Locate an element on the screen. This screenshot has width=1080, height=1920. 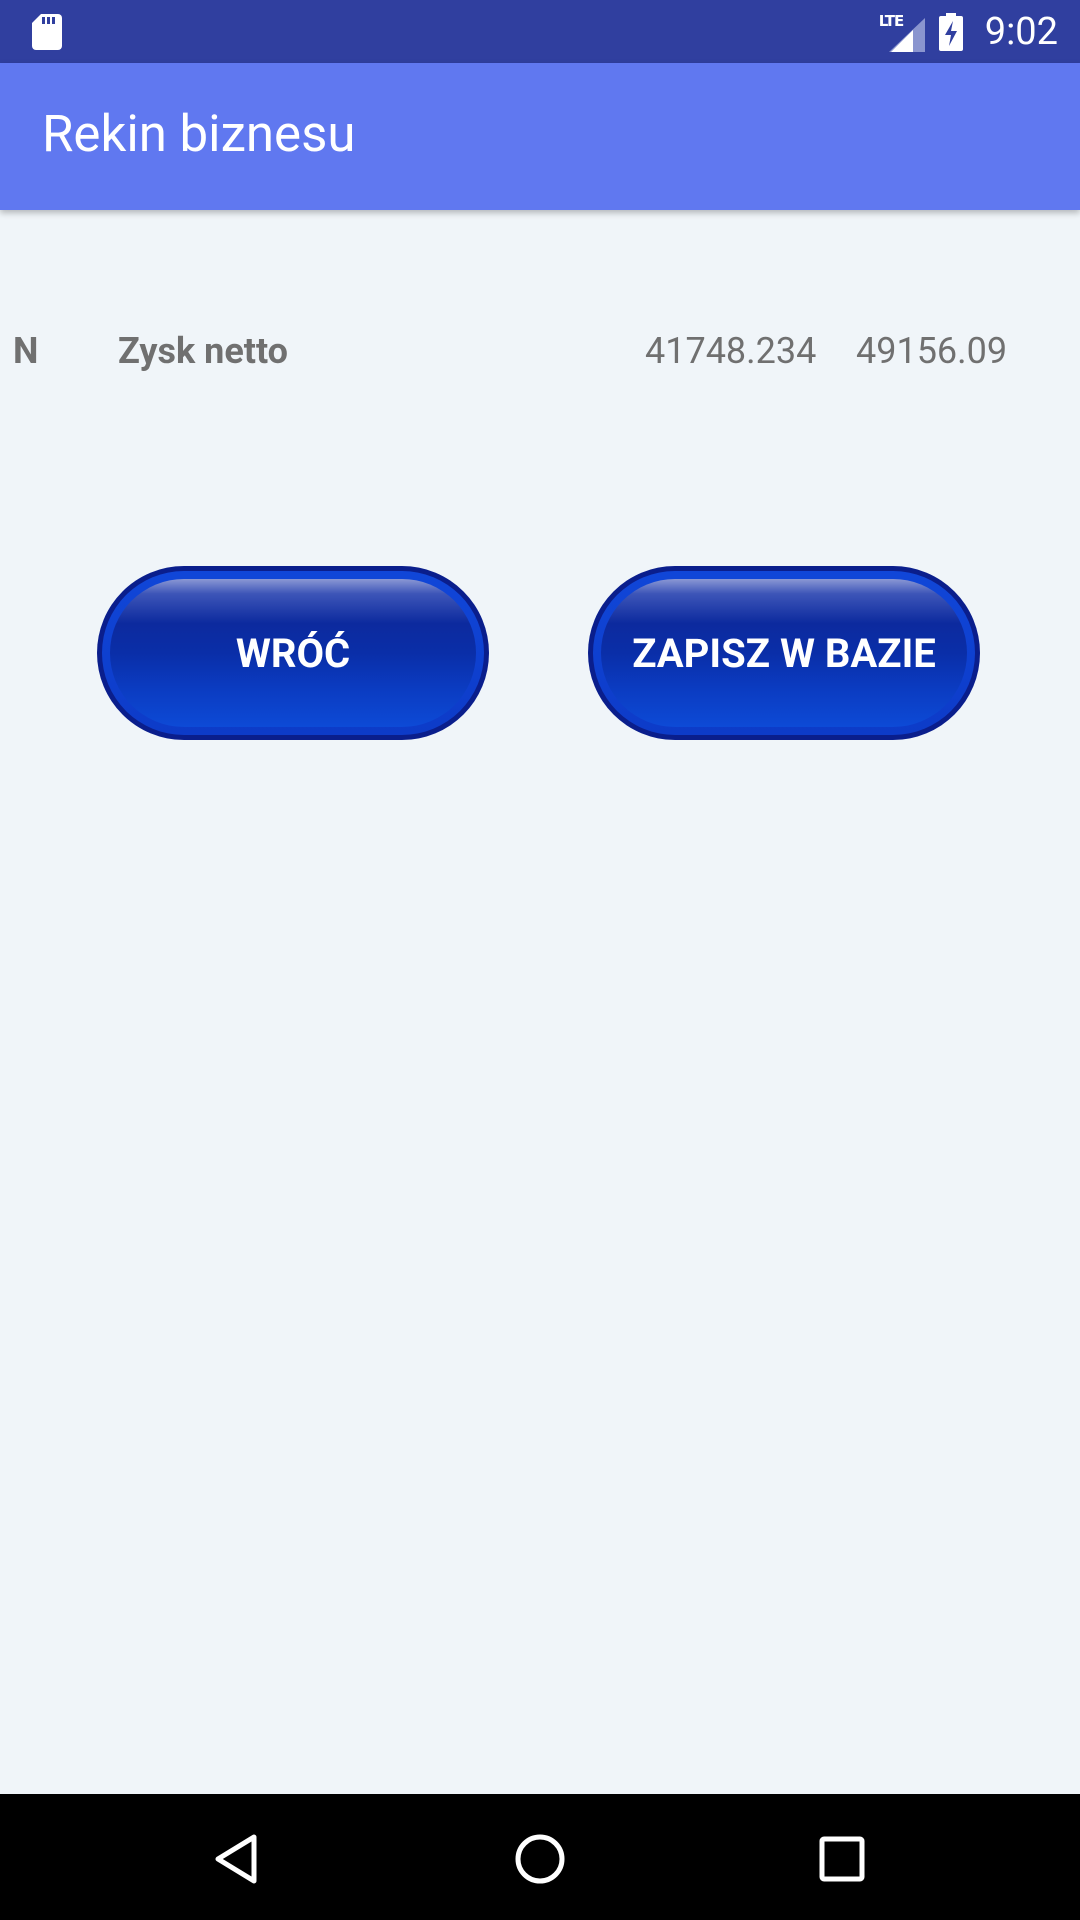
app-title: Rekin biznesu is located at coordinates (199, 134).